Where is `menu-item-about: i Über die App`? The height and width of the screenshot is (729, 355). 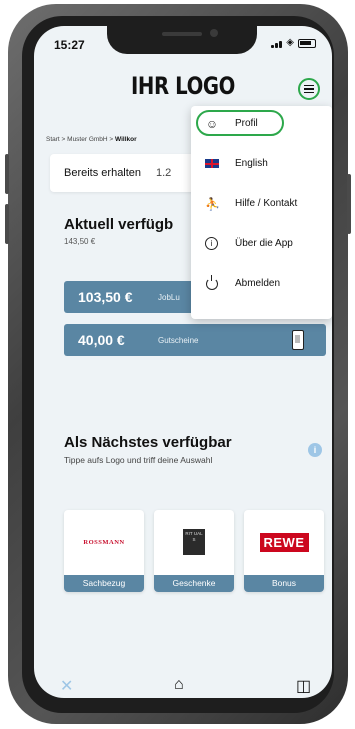
menu-item-about: i Über die App is located at coordinates (261, 244).